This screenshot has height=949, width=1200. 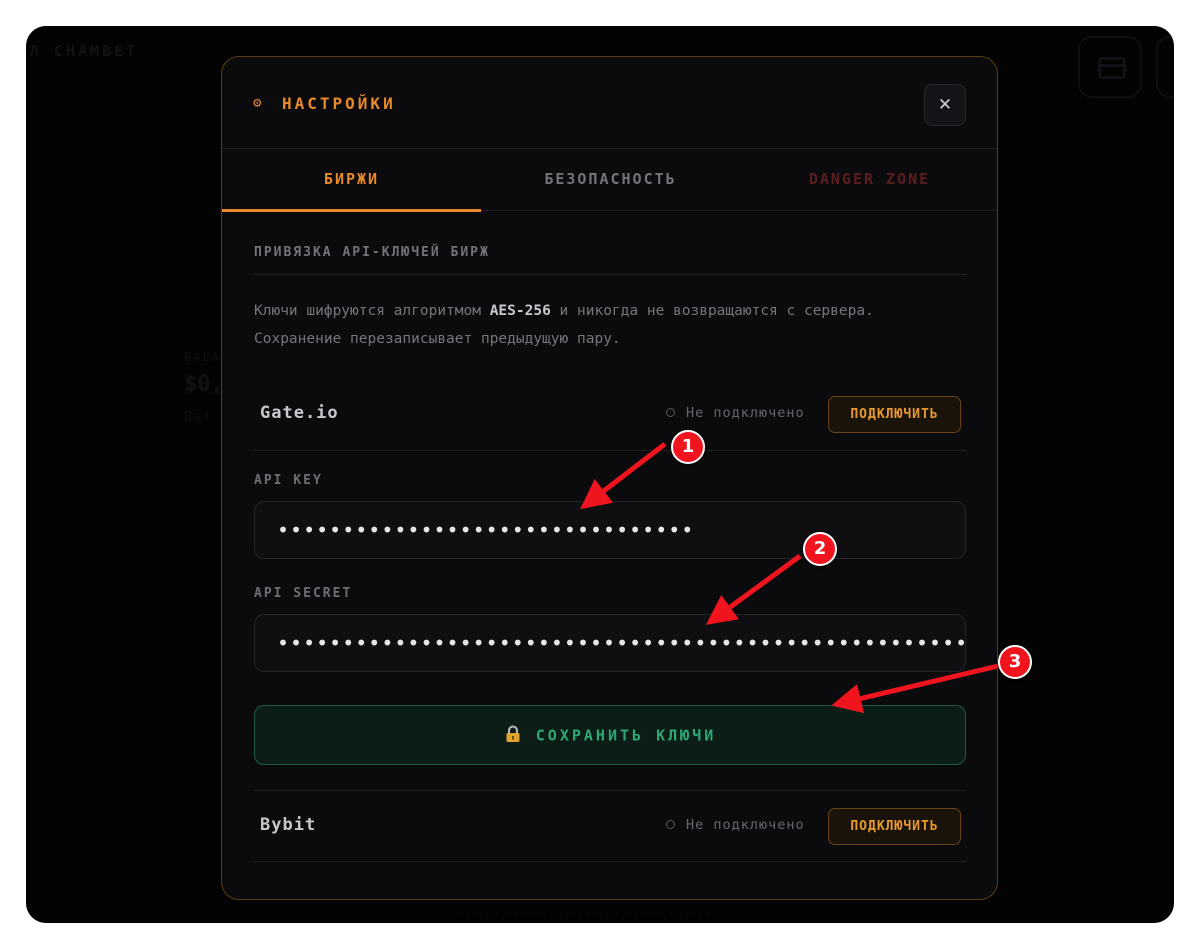 I want to click on annotation-badge-2: 2, so click(x=820, y=549).